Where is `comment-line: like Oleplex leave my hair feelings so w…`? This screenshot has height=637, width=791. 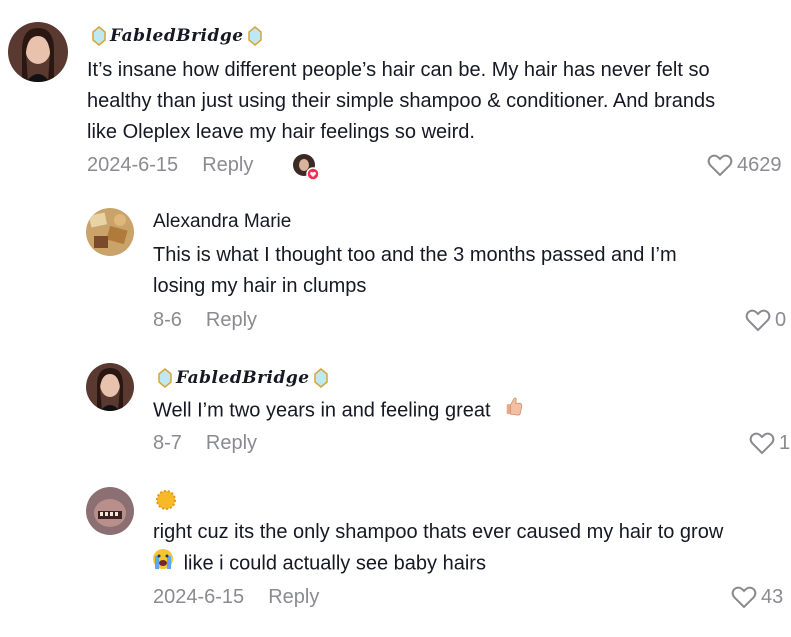
comment-line: like Oleplex leave my hair feelings so w… is located at coordinates (281, 132).